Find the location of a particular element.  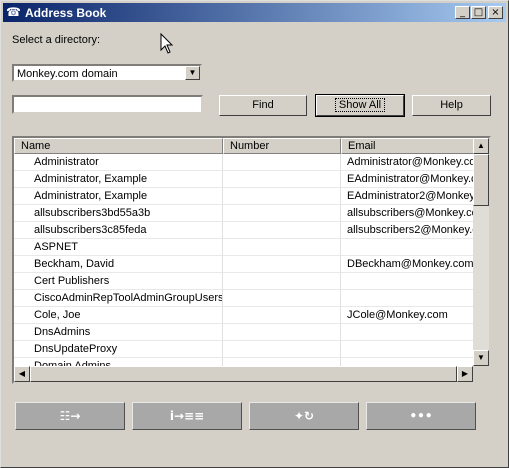

more-button: ••• is located at coordinates (421, 416).